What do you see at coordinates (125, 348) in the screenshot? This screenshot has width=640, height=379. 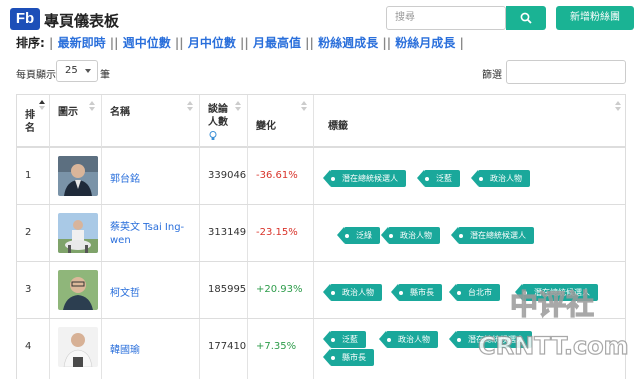 I see `page-name-link: 韓國瑜` at bounding box center [125, 348].